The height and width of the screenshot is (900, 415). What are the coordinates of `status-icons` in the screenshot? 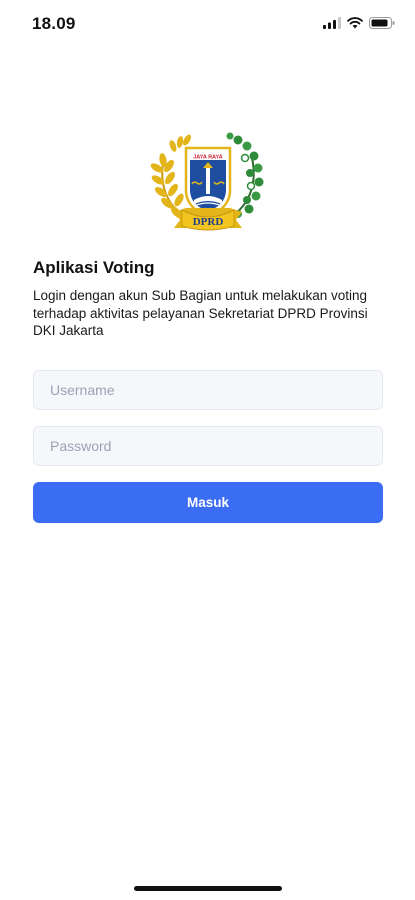 It's located at (359, 23).